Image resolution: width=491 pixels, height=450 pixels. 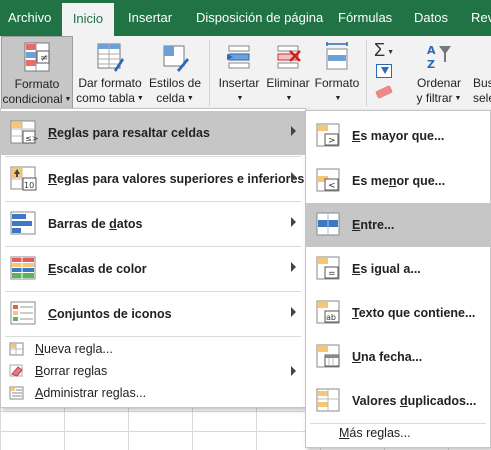 I want to click on svg-text: Z, so click(x=431, y=64).